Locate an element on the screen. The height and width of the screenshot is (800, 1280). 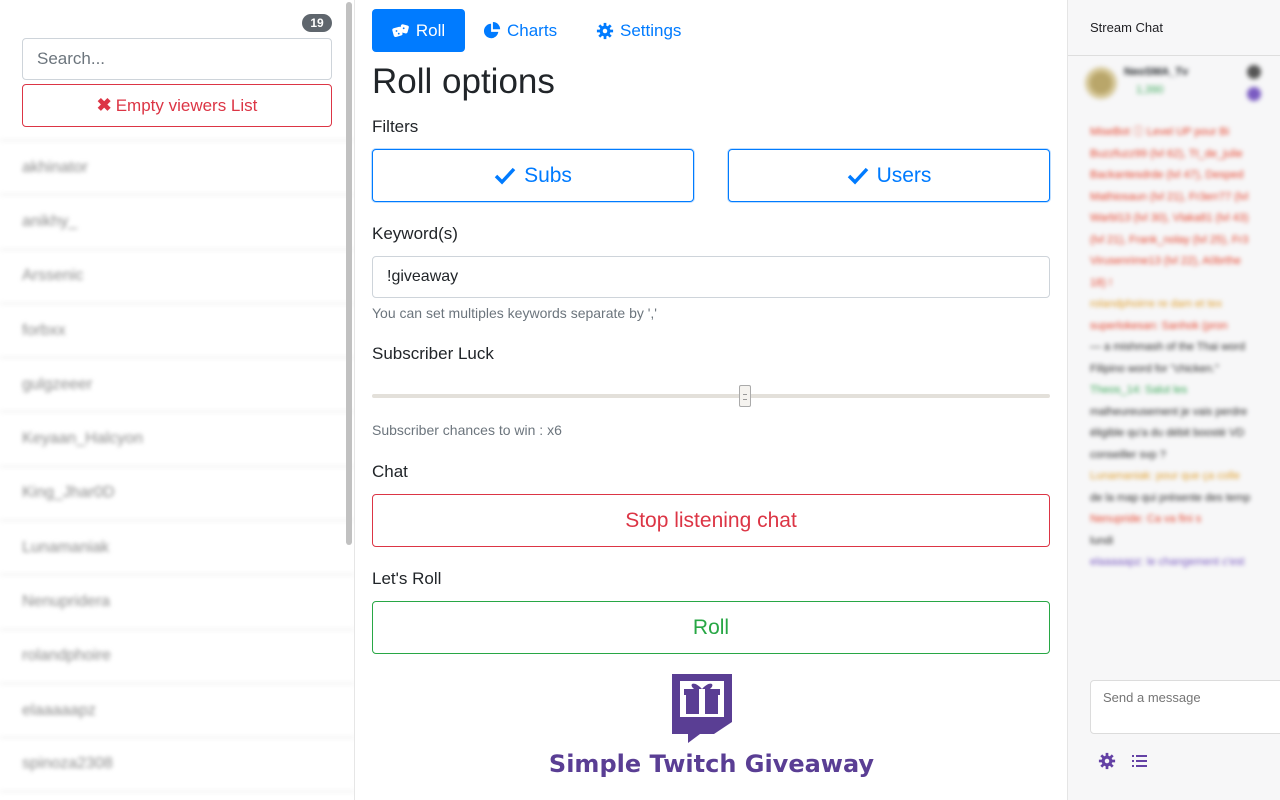
subscriber-luck-slider is located at coordinates (711, 396).